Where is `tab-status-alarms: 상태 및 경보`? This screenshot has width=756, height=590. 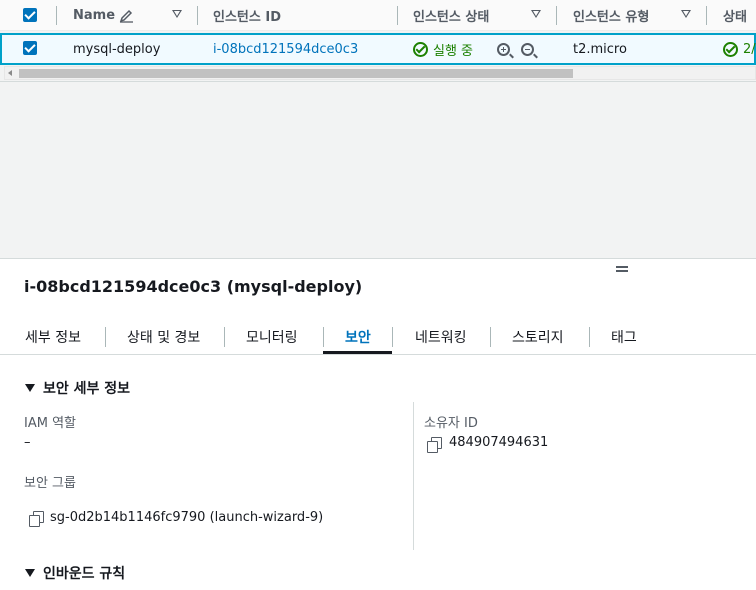
tab-status-alarms: 상태 및 경보 is located at coordinates (163, 336).